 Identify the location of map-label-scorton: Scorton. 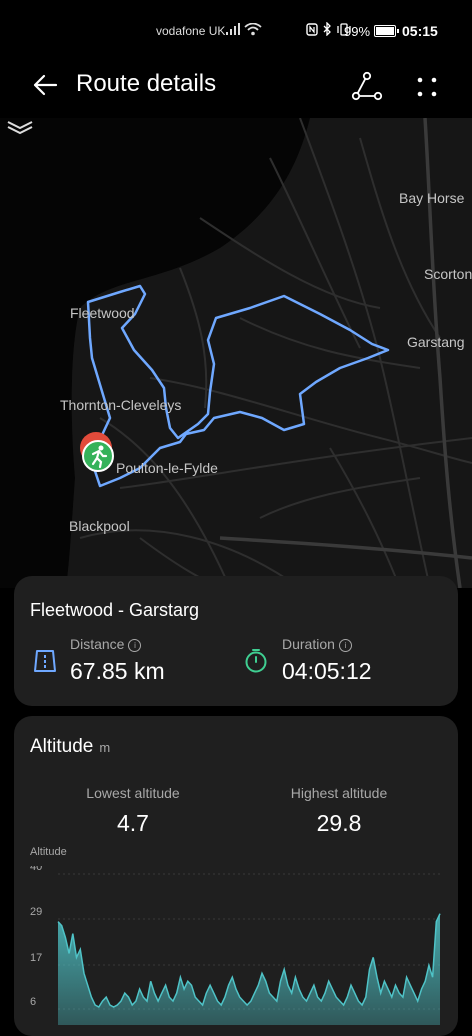
(448, 274).